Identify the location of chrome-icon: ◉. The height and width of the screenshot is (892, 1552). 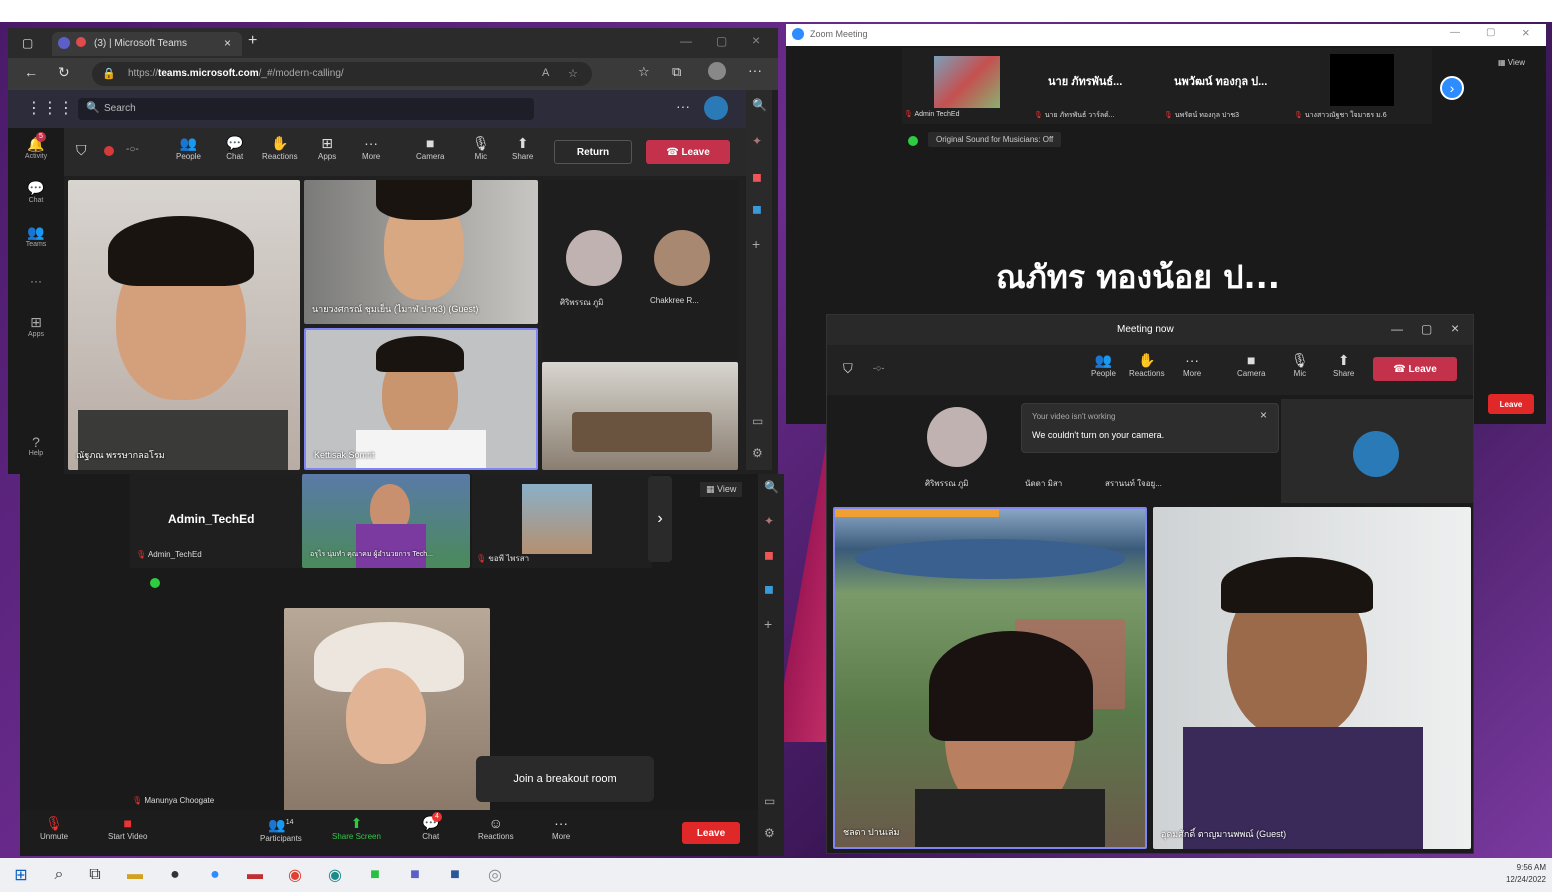
(295, 875).